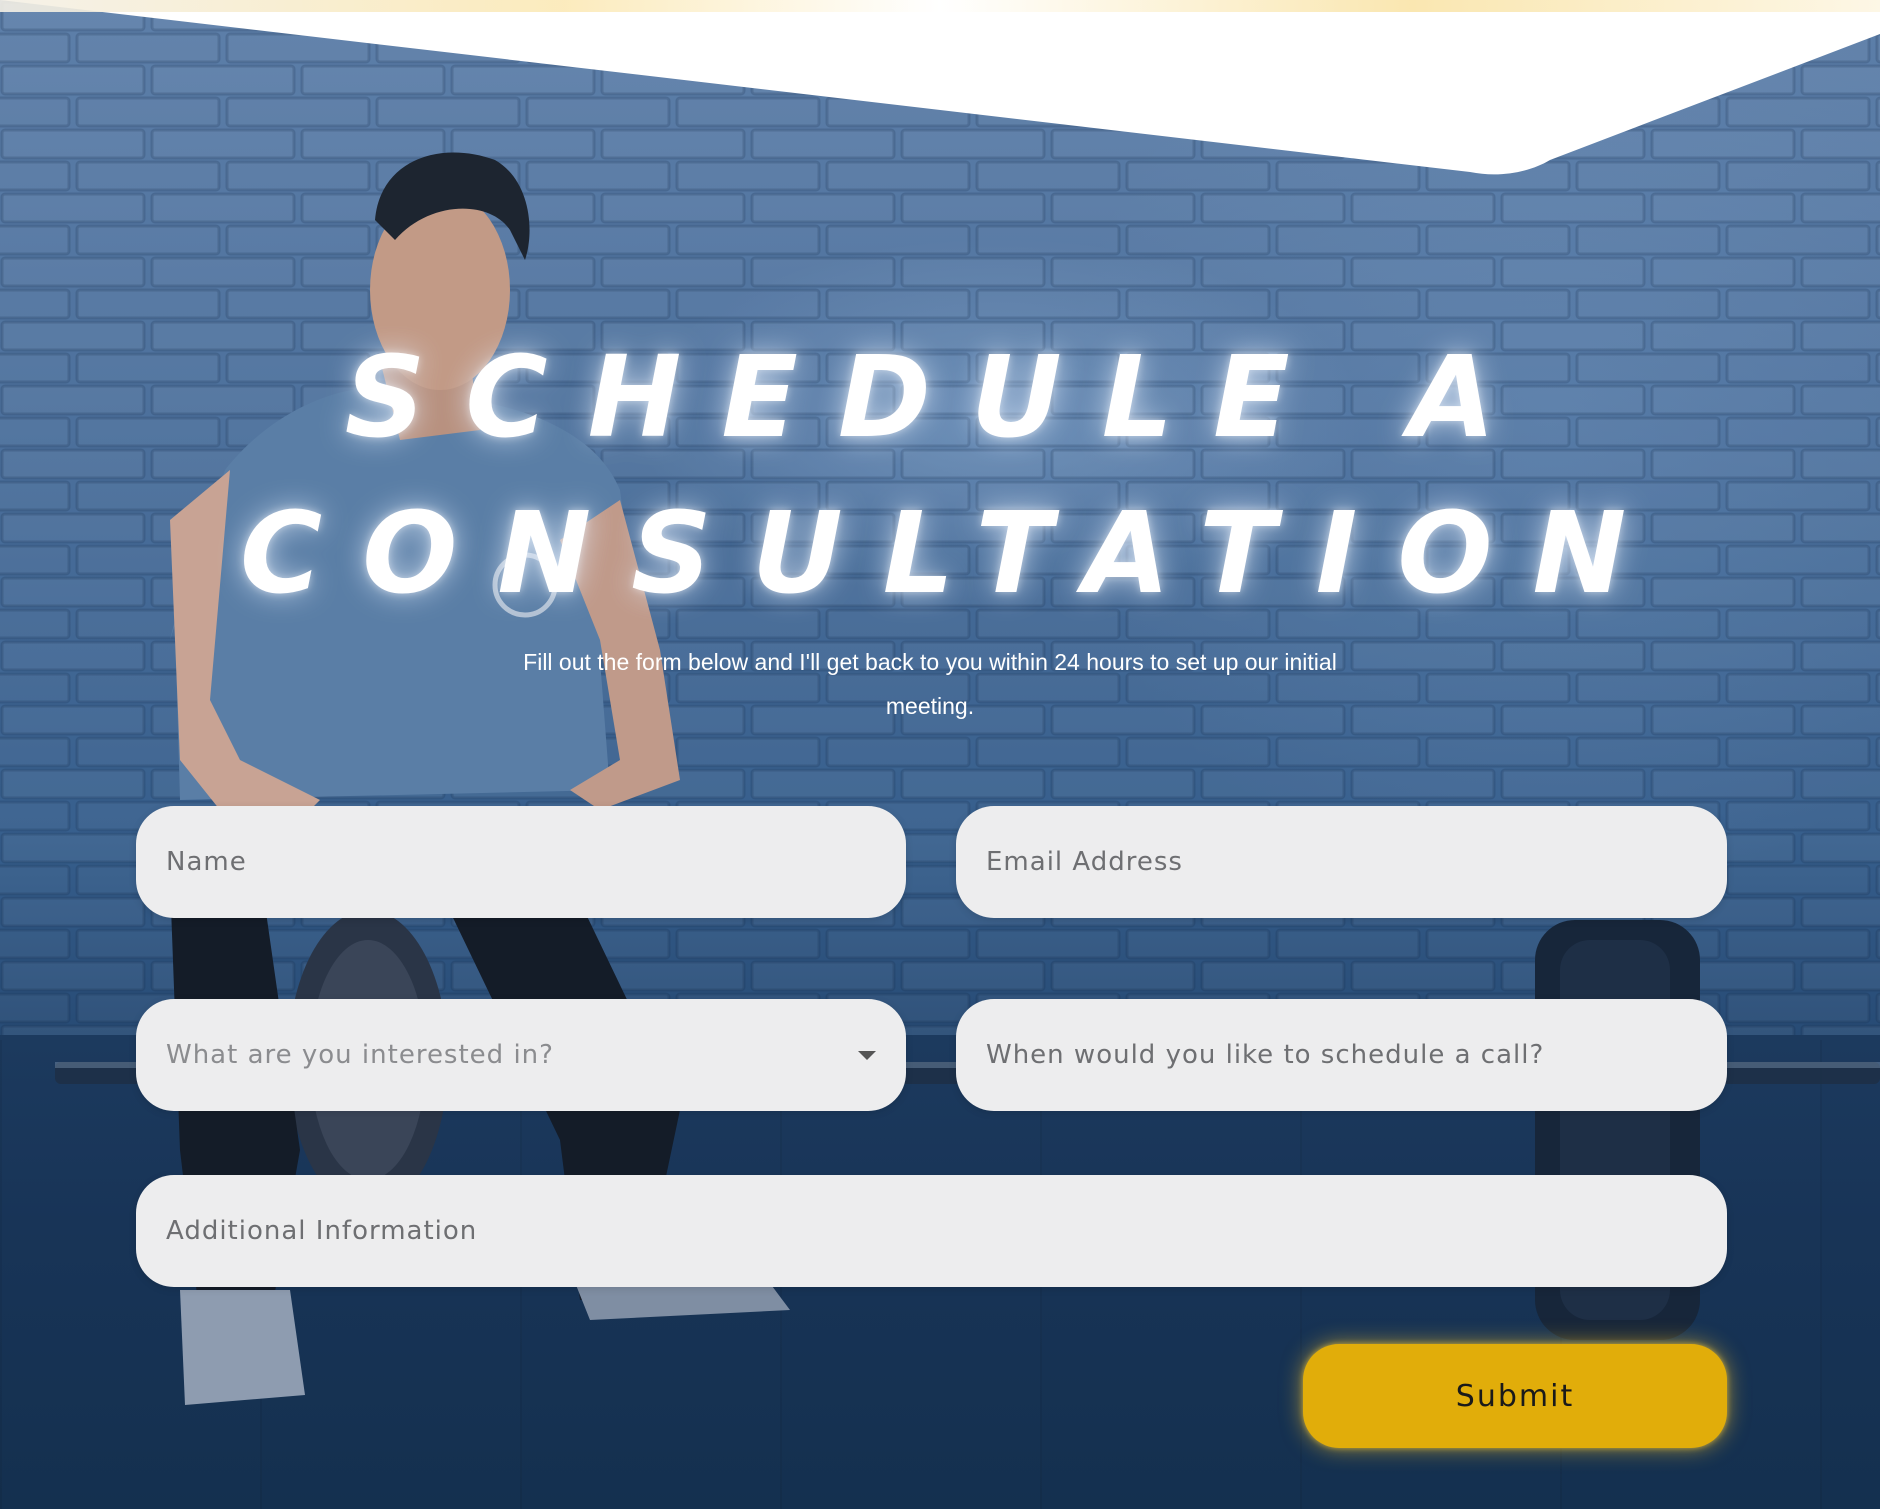 Image resolution: width=1880 pixels, height=1509 pixels. I want to click on interest-select: What are you interested in?, so click(521, 1055).